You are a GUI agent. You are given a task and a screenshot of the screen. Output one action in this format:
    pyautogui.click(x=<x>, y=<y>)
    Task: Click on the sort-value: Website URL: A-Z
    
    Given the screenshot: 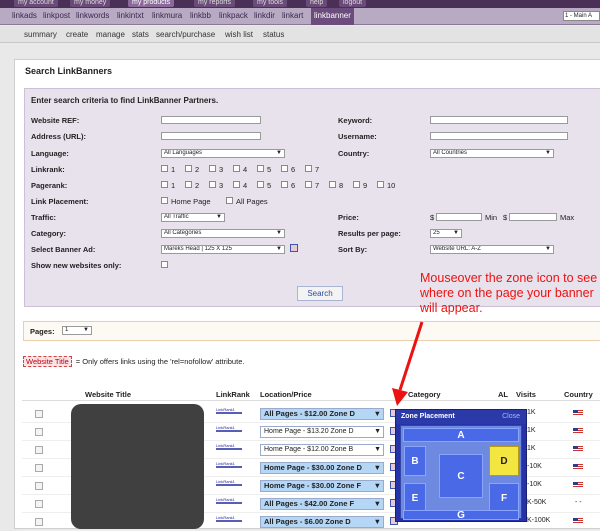 What is the action you would take?
    pyautogui.click(x=457, y=249)
    